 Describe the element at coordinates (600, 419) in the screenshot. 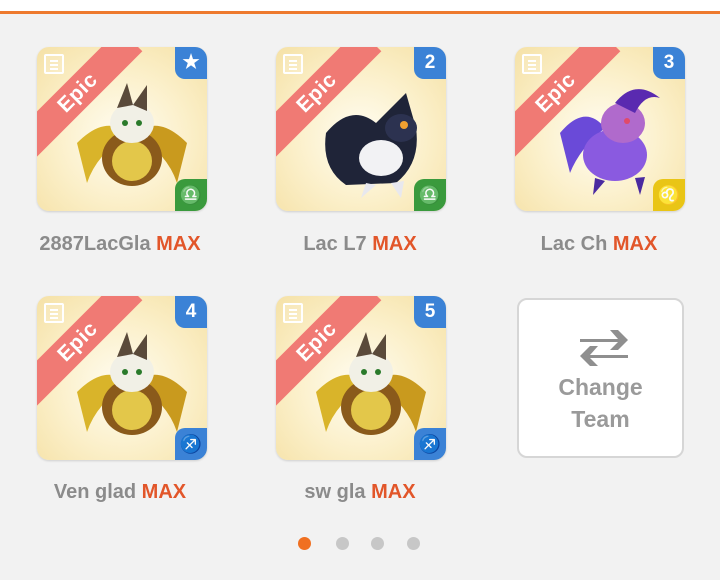

I see `change-team-label-line2: Team` at that location.